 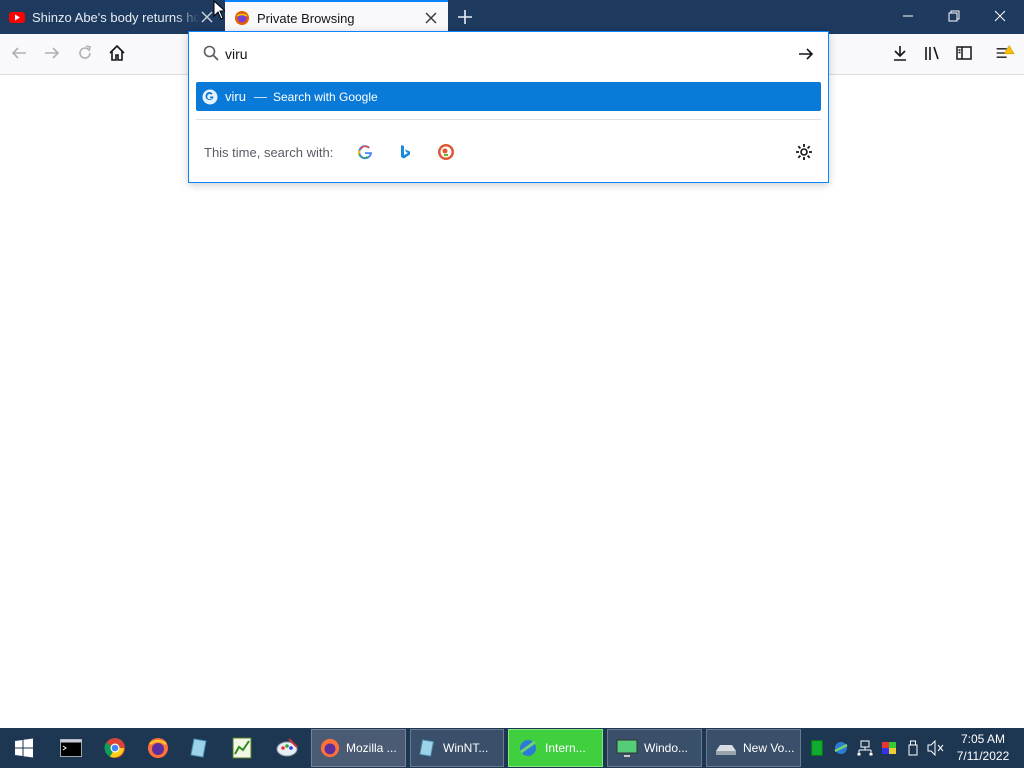 What do you see at coordinates (528, 748) in the screenshot?
I see `download-manager-icon` at bounding box center [528, 748].